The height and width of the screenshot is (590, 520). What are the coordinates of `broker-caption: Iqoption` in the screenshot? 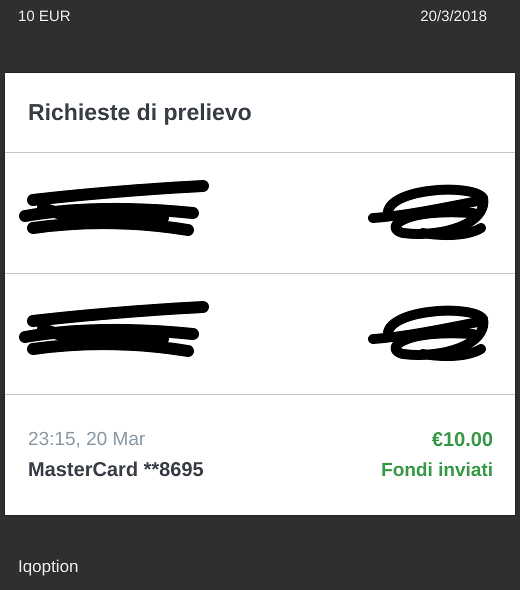 It's located at (48, 566).